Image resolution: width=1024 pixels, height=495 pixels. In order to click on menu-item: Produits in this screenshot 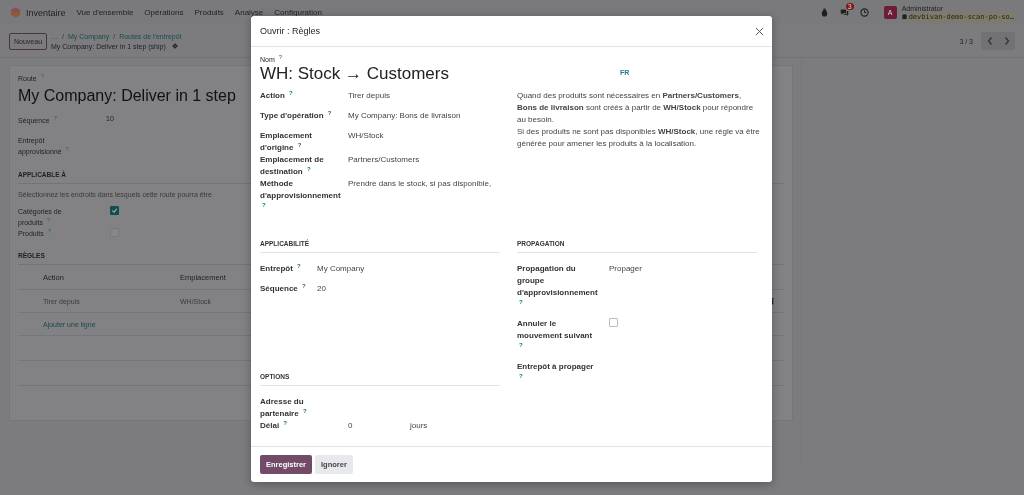, I will do `click(209, 12)`.